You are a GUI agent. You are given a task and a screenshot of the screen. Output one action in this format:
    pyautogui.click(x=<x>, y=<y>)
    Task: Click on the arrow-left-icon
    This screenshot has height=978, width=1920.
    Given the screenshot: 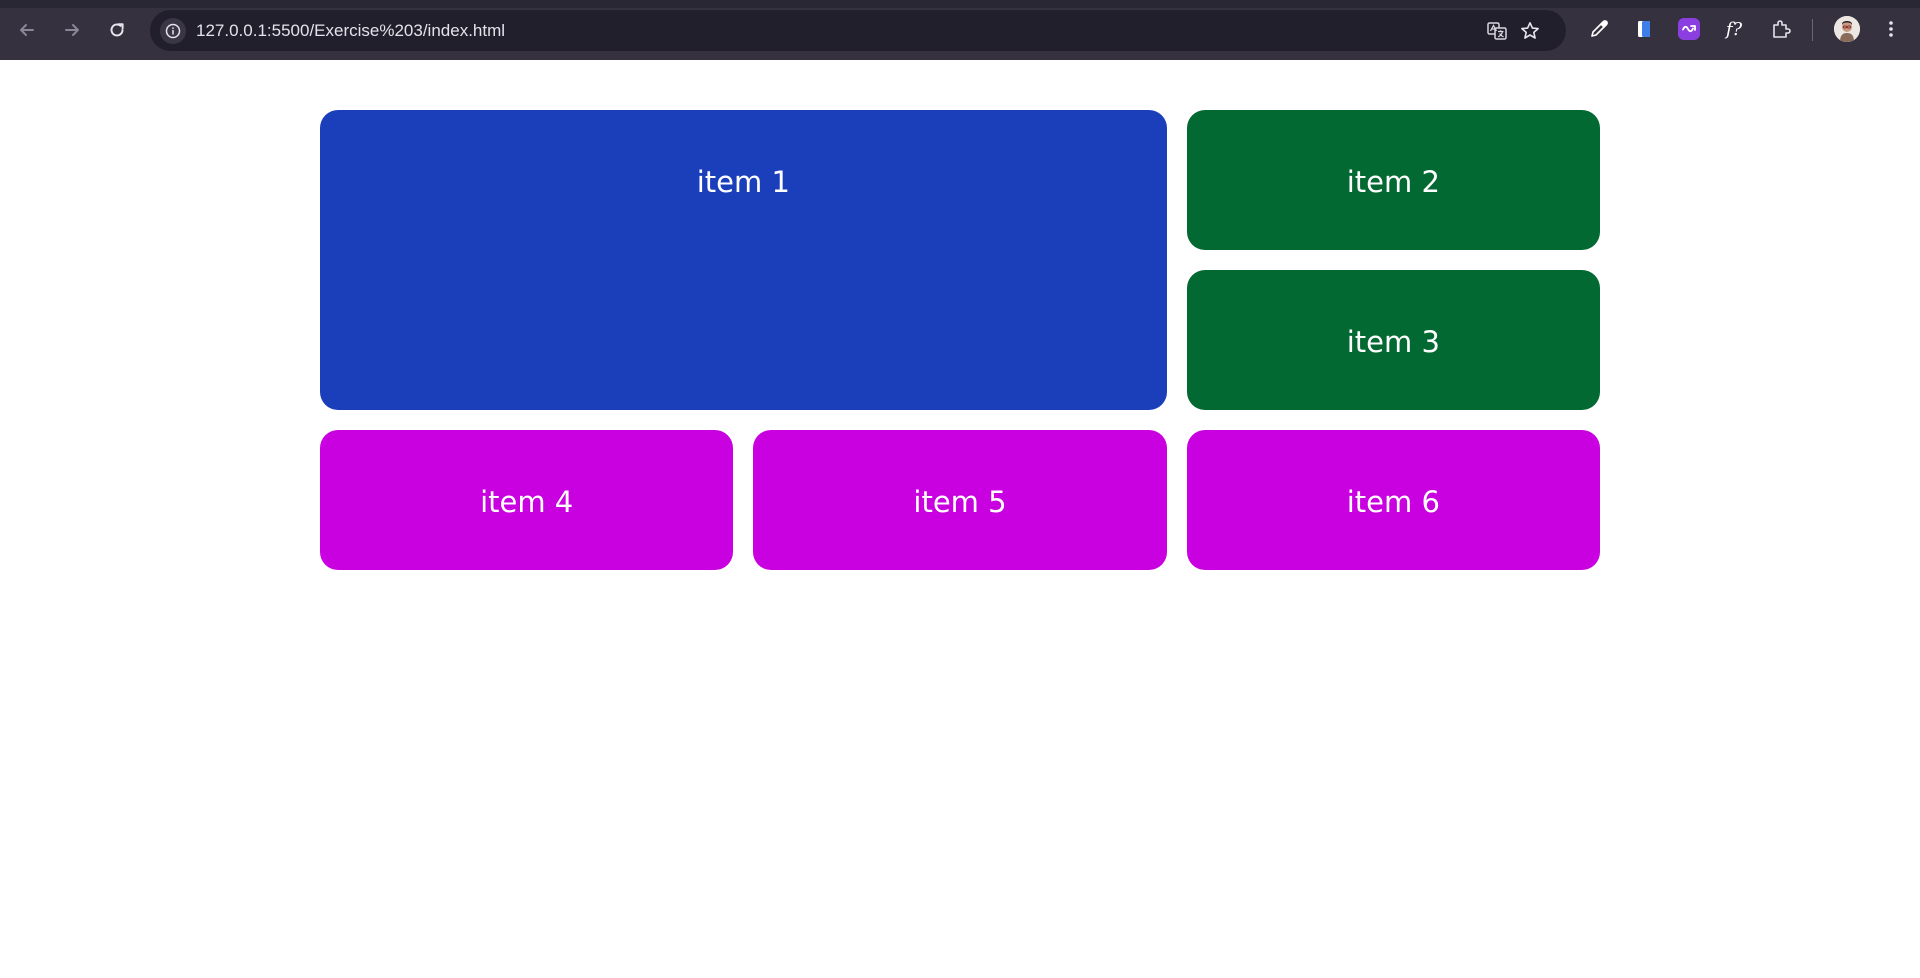 What is the action you would take?
    pyautogui.click(x=27, y=30)
    